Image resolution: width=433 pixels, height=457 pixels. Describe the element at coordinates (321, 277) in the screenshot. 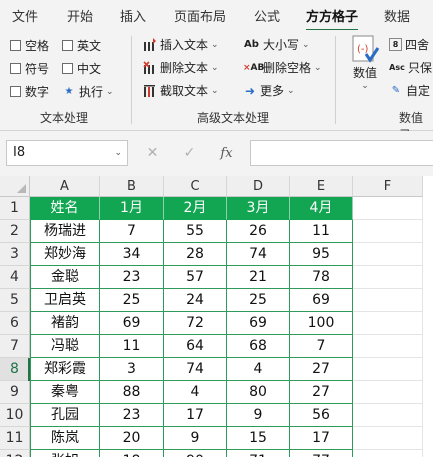

I see `table-cell: 78` at that location.